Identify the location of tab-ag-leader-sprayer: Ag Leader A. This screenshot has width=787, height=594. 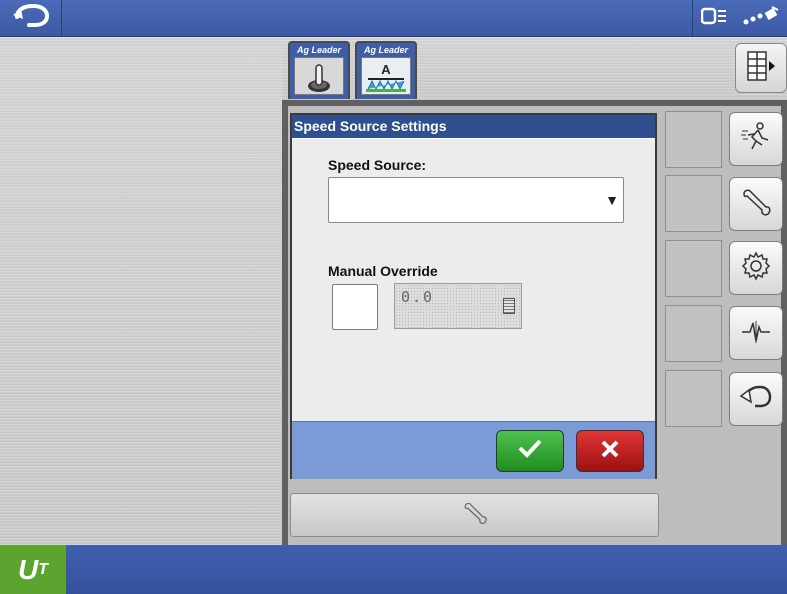
(386, 70).